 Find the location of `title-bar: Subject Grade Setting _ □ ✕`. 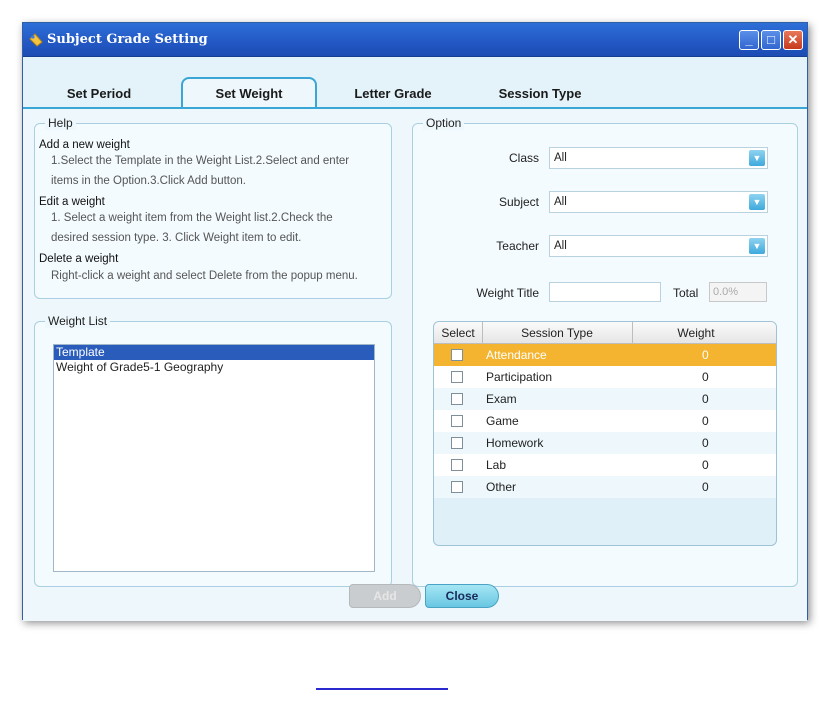

title-bar: Subject Grade Setting _ □ ✕ is located at coordinates (415, 40).